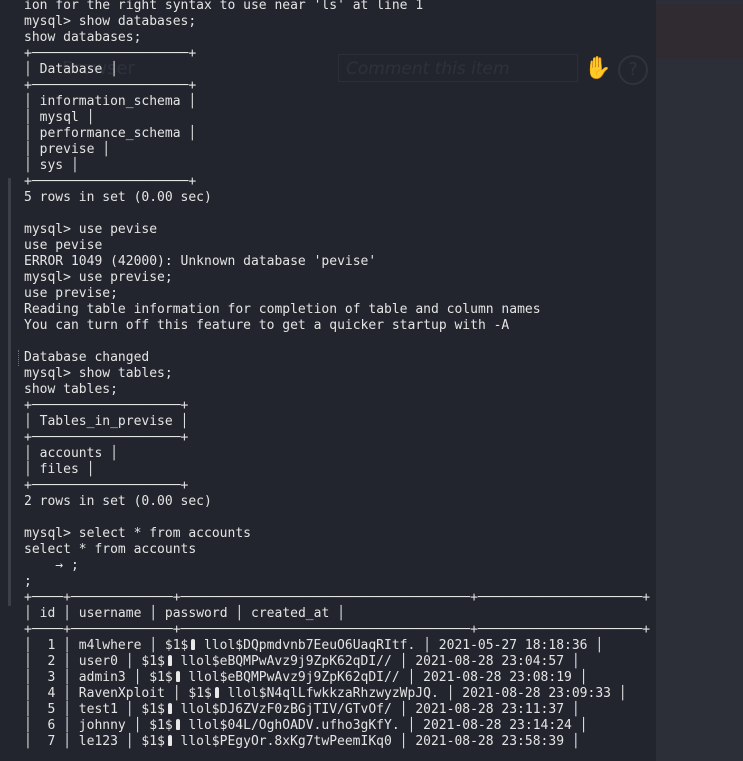  What do you see at coordinates (47, 613) in the screenshot?
I see `column-header-id: id` at bounding box center [47, 613].